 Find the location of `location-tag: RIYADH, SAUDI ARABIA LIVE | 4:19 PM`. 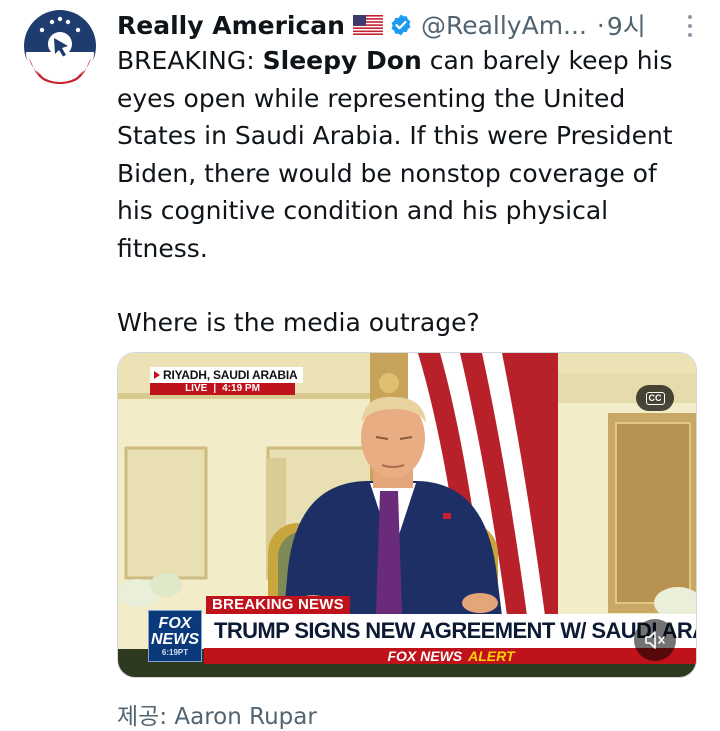

location-tag: RIYADH, SAUDI ARABIA LIVE | 4:19 PM is located at coordinates (227, 381).